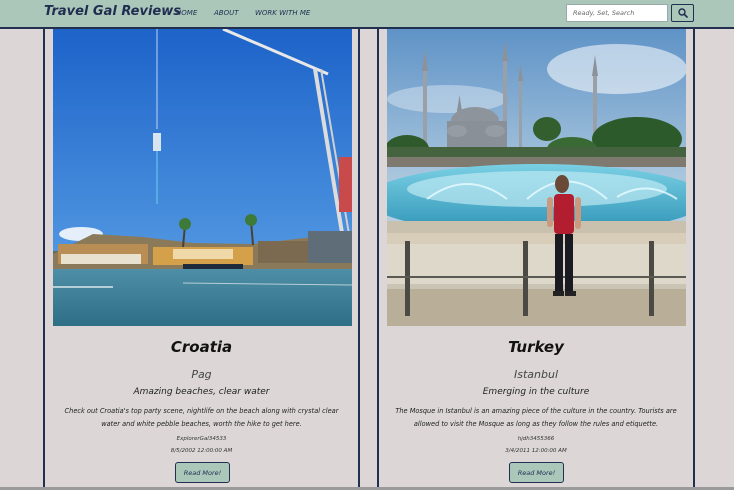 The image size is (734, 490). I want to click on nav-link-work-with-me: WORK WITH ME, so click(282, 13).